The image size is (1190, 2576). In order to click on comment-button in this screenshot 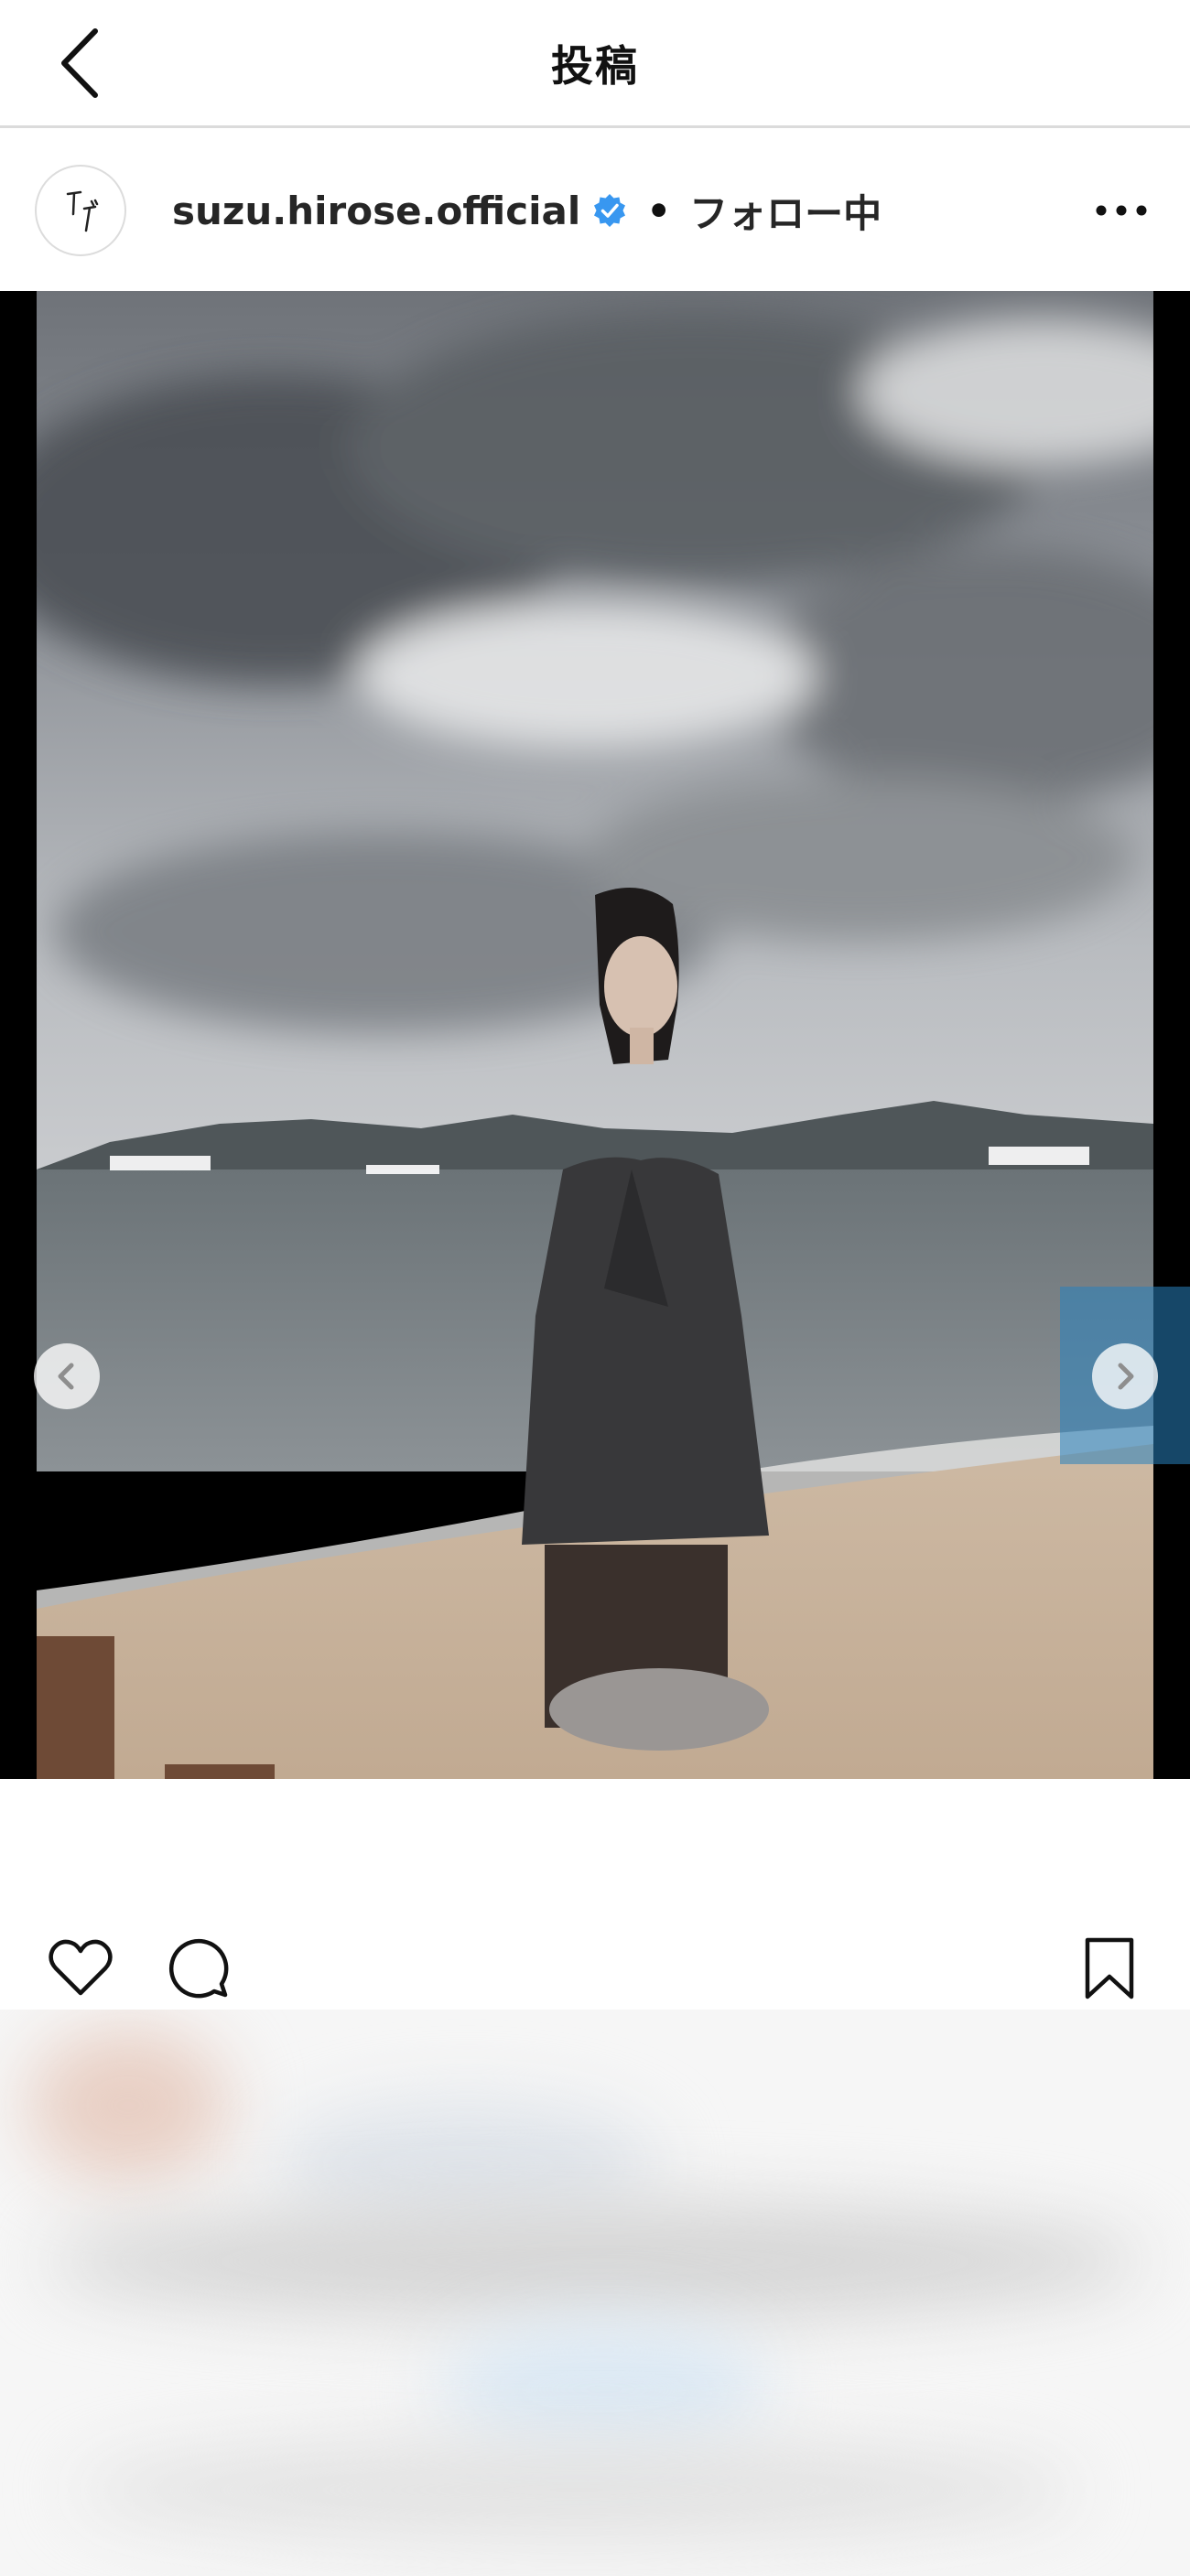, I will do `click(197, 1967)`.